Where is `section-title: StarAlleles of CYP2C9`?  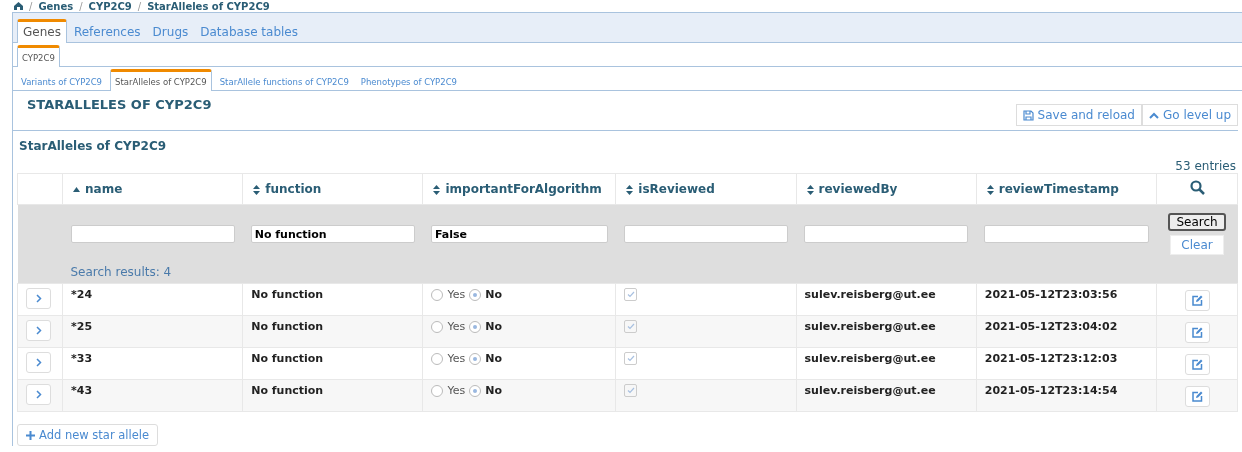 section-title: StarAlleles of CYP2C9 is located at coordinates (93, 145).